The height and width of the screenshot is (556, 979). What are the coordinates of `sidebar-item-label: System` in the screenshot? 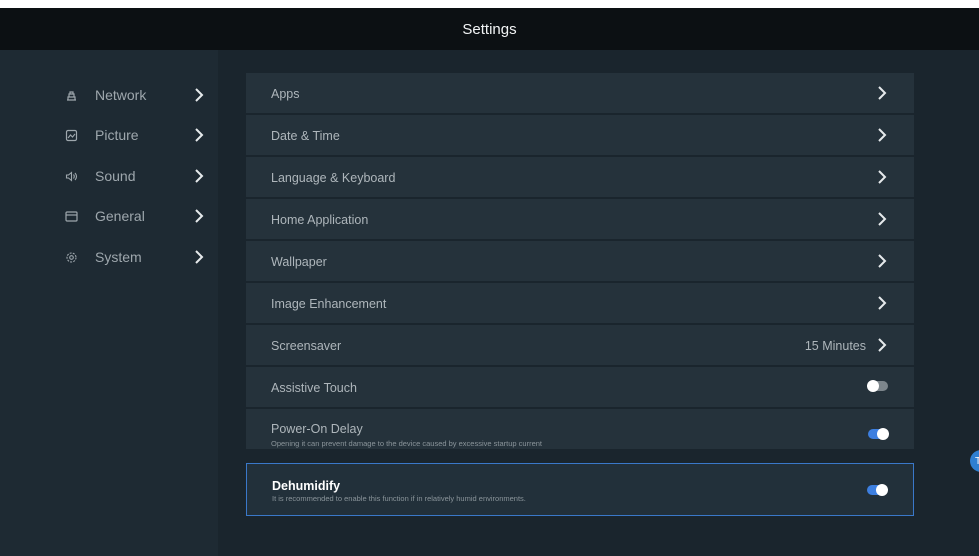 It's located at (118, 257).